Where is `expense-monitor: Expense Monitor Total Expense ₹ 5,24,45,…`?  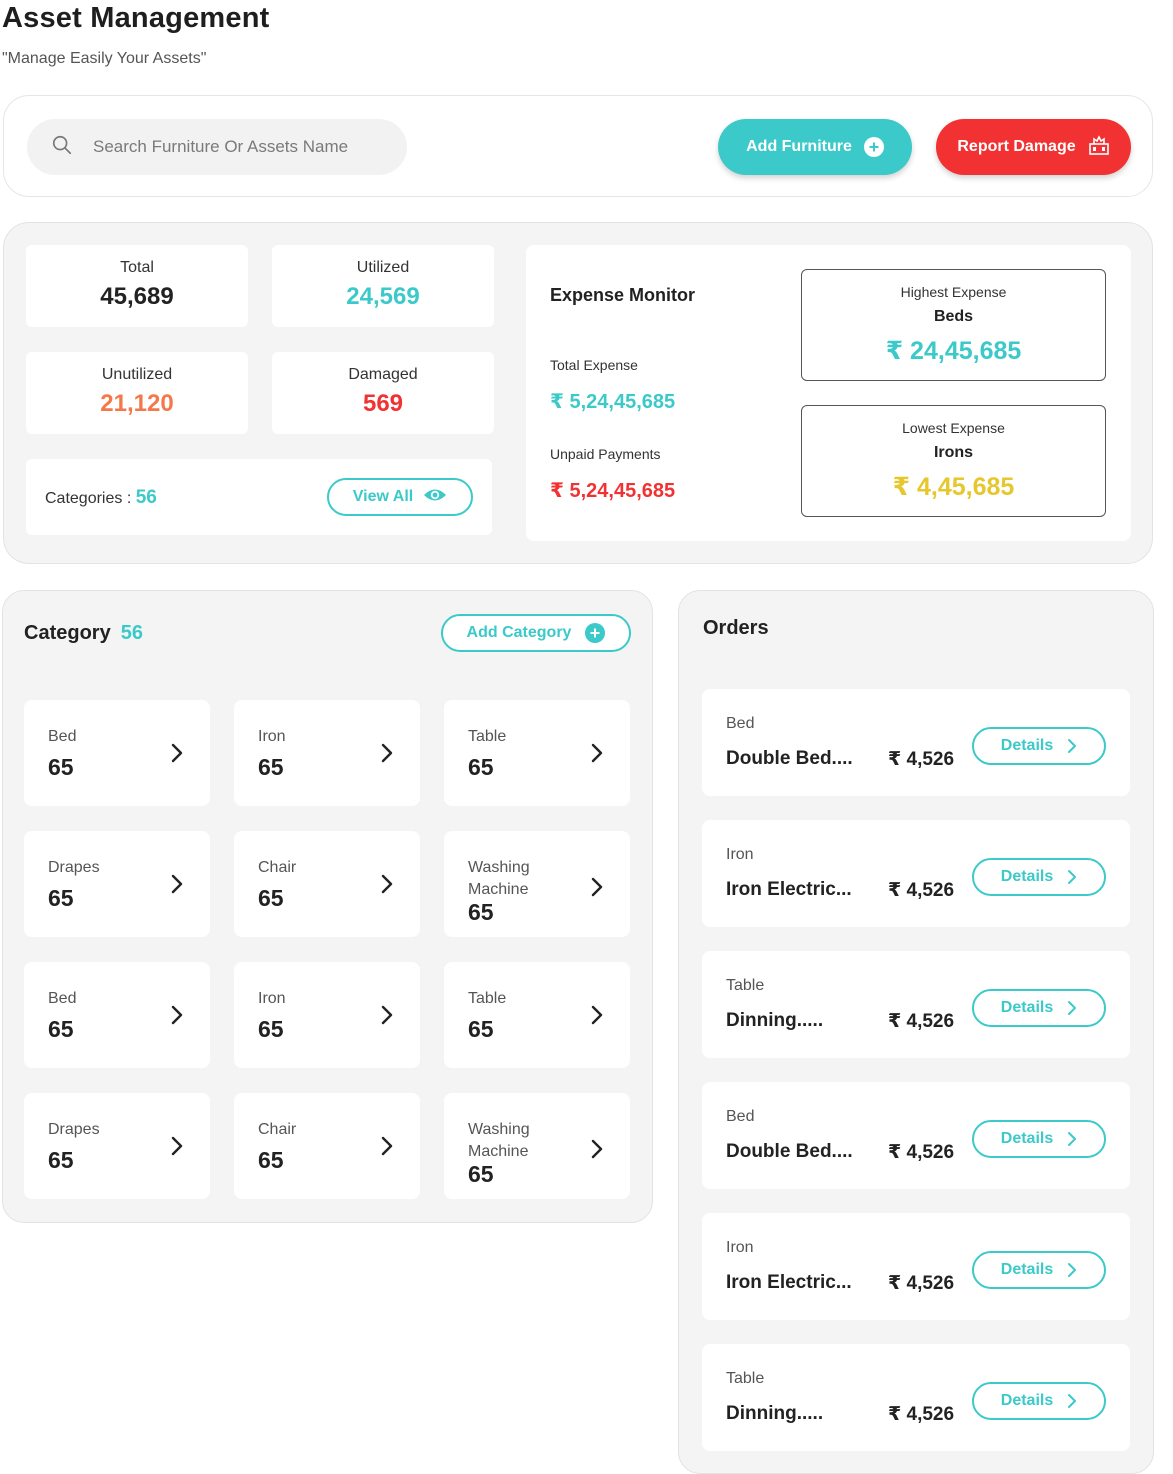
expense-monitor: Expense Monitor Total Expense ₹ 5,24,45,… is located at coordinates (828, 393).